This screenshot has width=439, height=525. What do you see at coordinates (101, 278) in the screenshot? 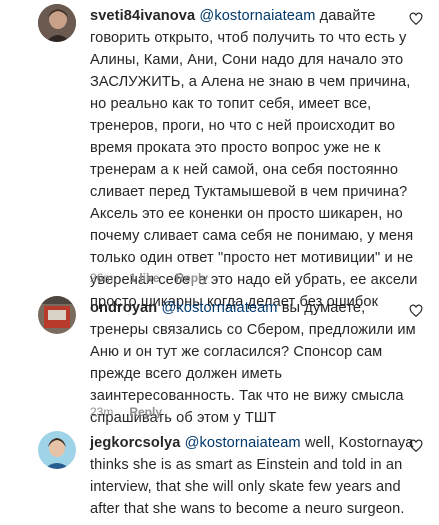
I see `comment-time: 26m` at bounding box center [101, 278].